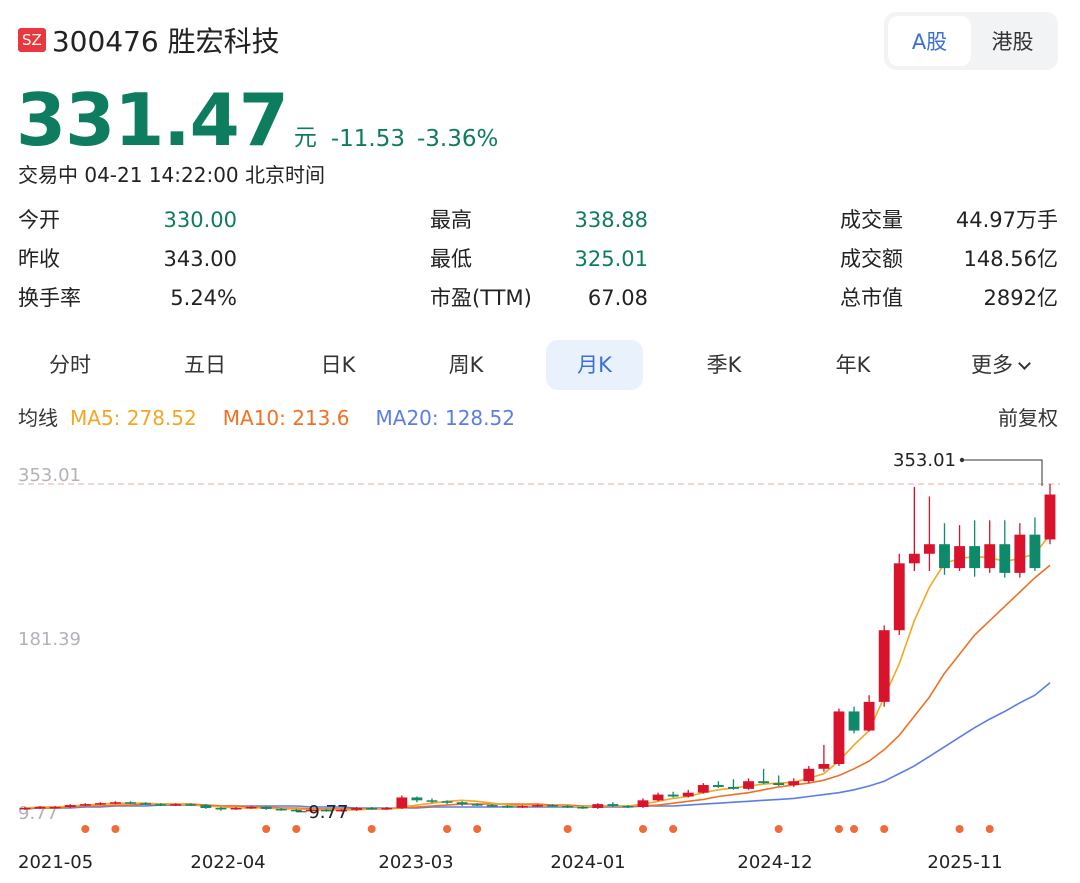  Describe the element at coordinates (338, 365) in the screenshot. I see `tab-daily-k: 日K` at that location.